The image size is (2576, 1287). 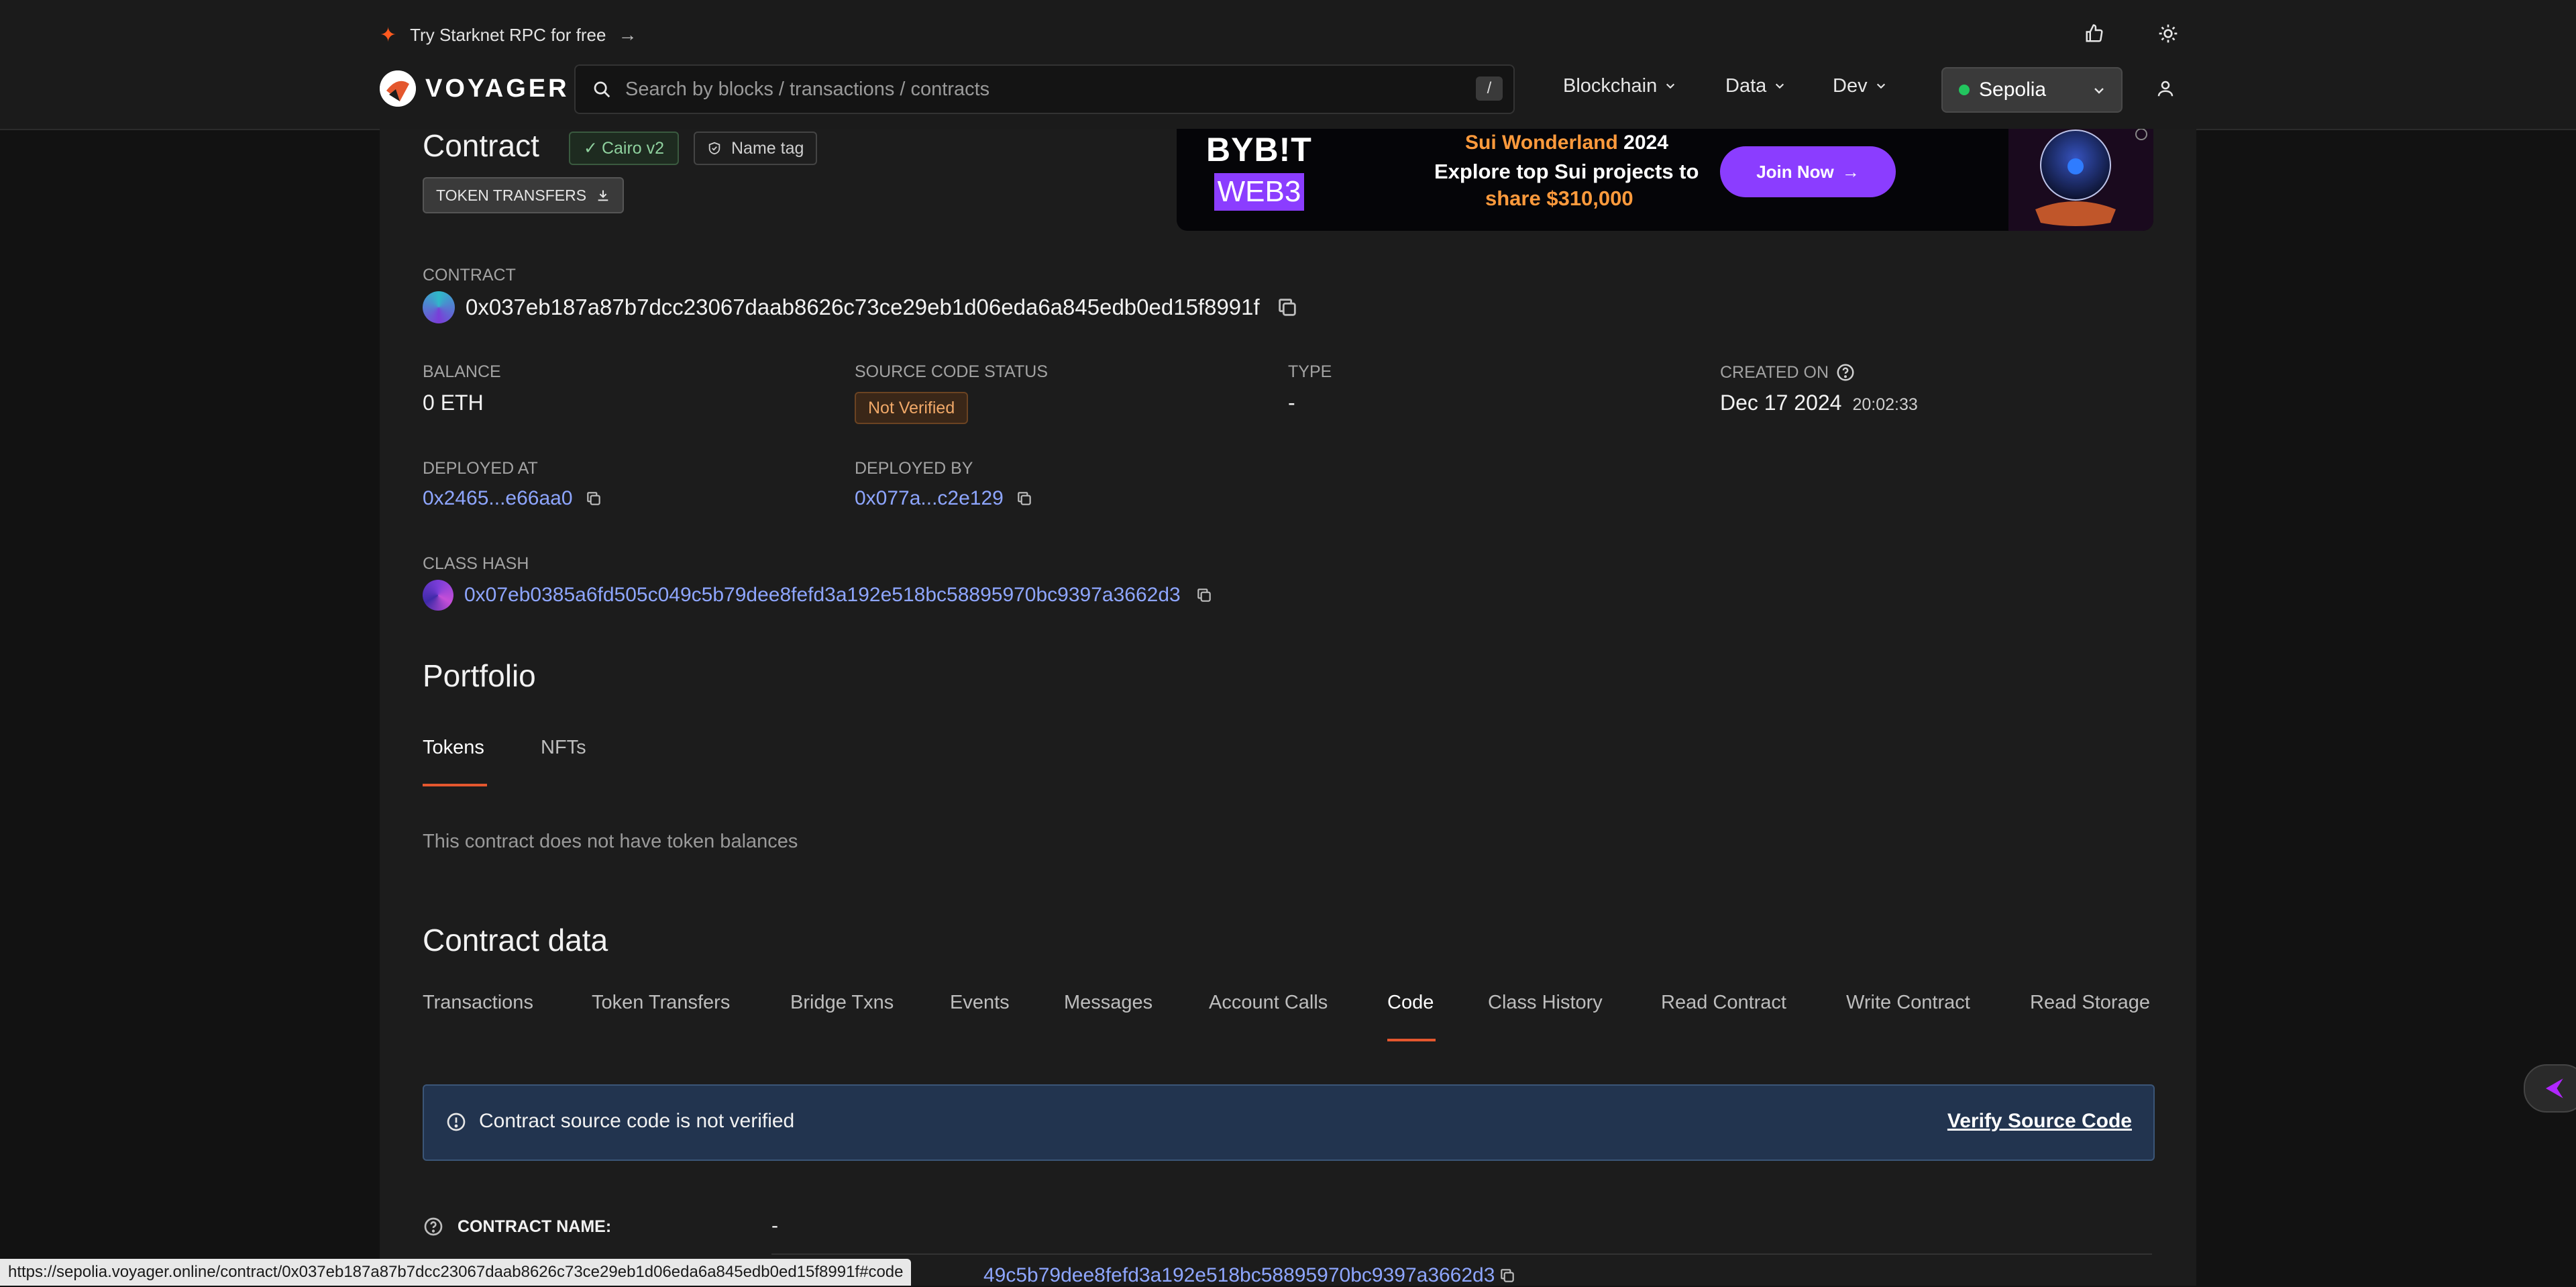 I want to click on nav-label: Blockchain, so click(x=1610, y=85).